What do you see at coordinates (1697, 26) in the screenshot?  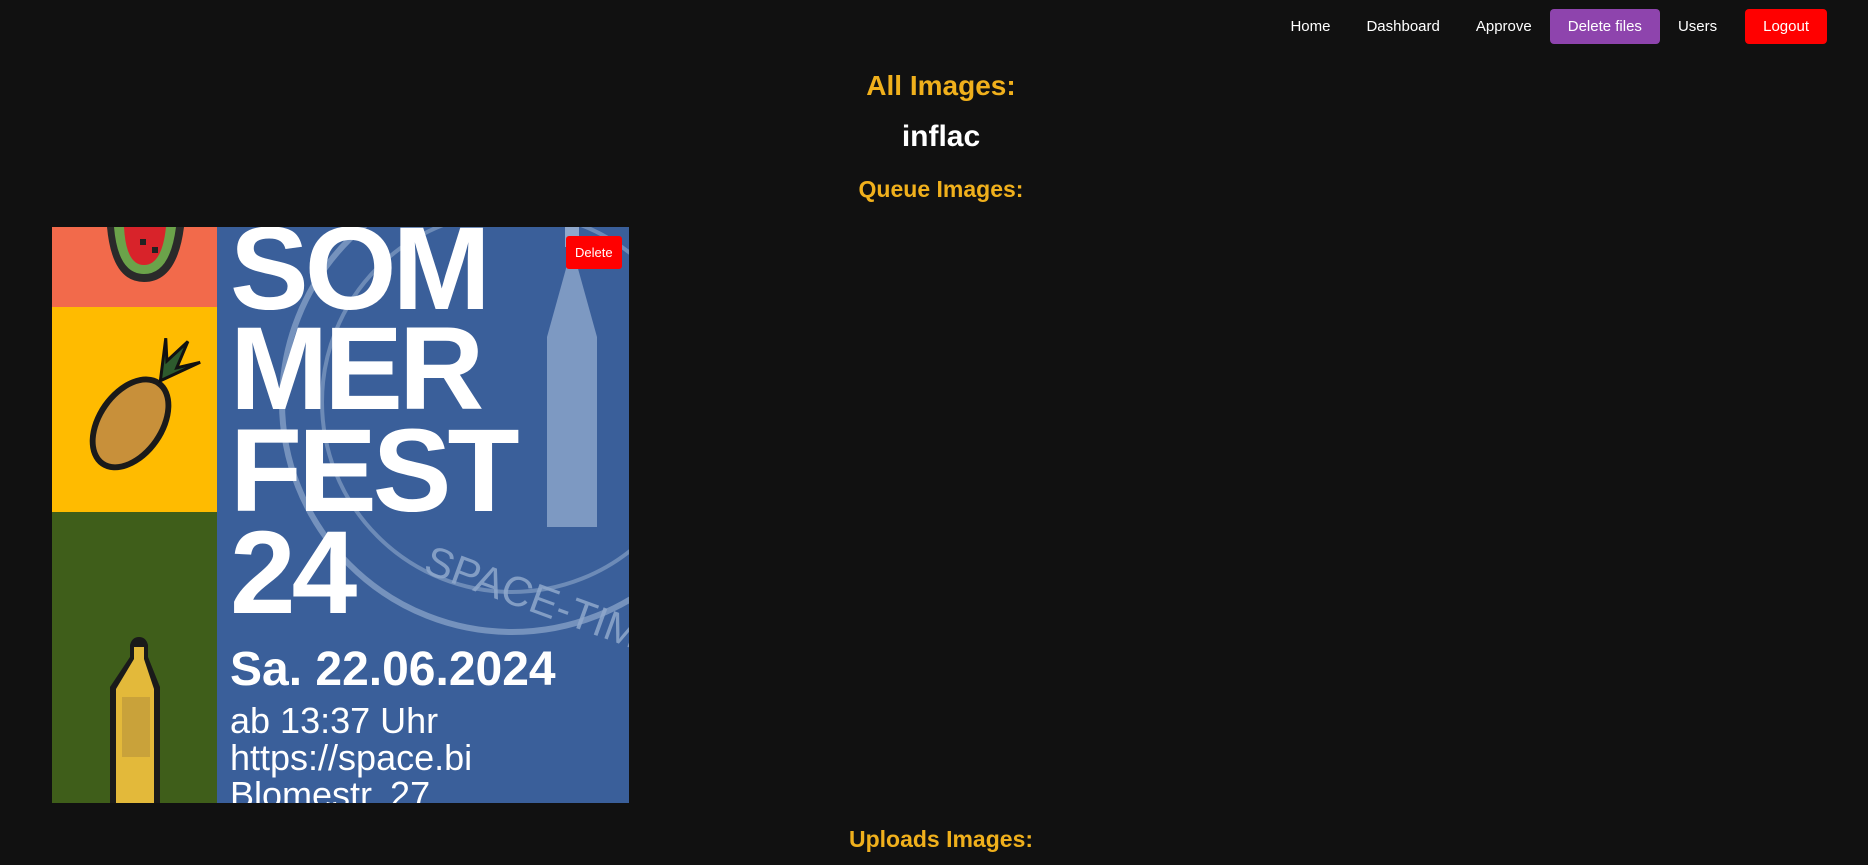 I see `nav-users-link: Users` at bounding box center [1697, 26].